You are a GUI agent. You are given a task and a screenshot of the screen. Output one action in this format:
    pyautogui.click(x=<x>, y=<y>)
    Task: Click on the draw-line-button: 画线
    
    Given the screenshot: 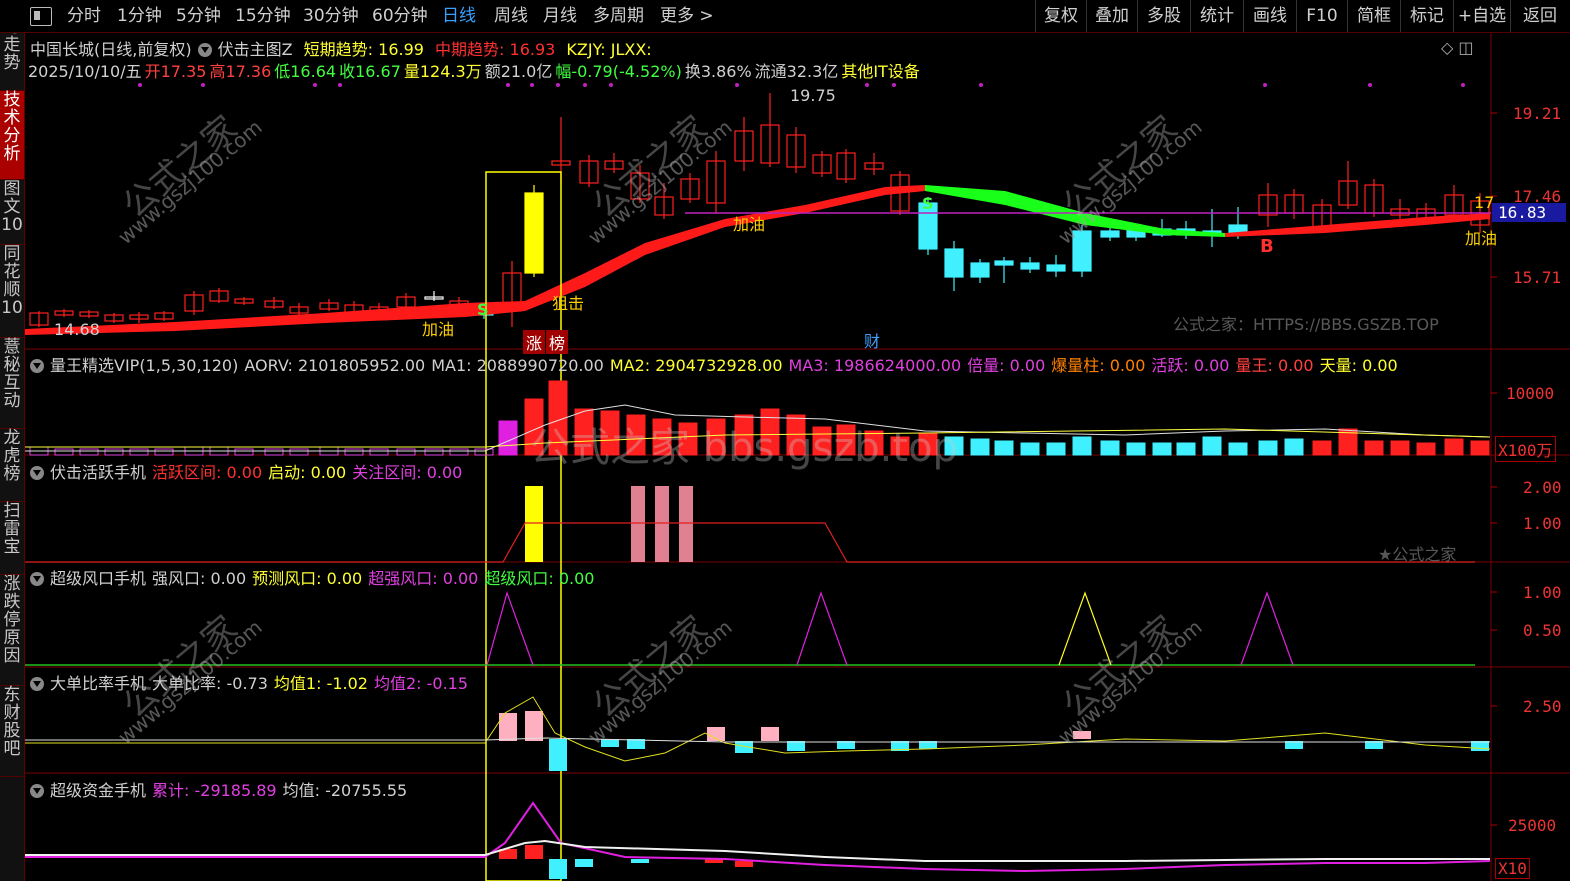 What is the action you would take?
    pyautogui.click(x=1269, y=16)
    